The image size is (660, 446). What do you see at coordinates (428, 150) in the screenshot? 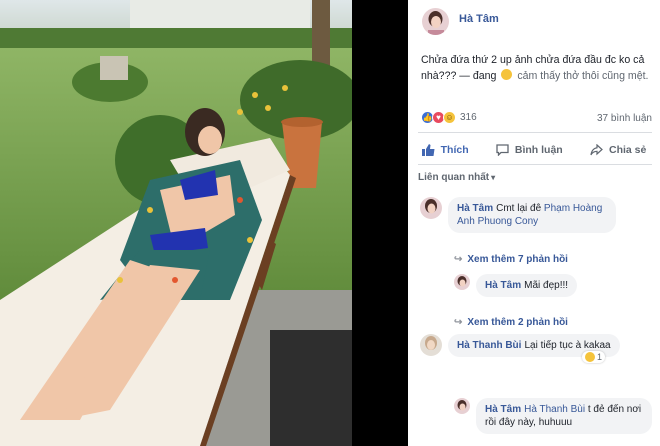
I see `thumbs-up-icon` at bounding box center [428, 150].